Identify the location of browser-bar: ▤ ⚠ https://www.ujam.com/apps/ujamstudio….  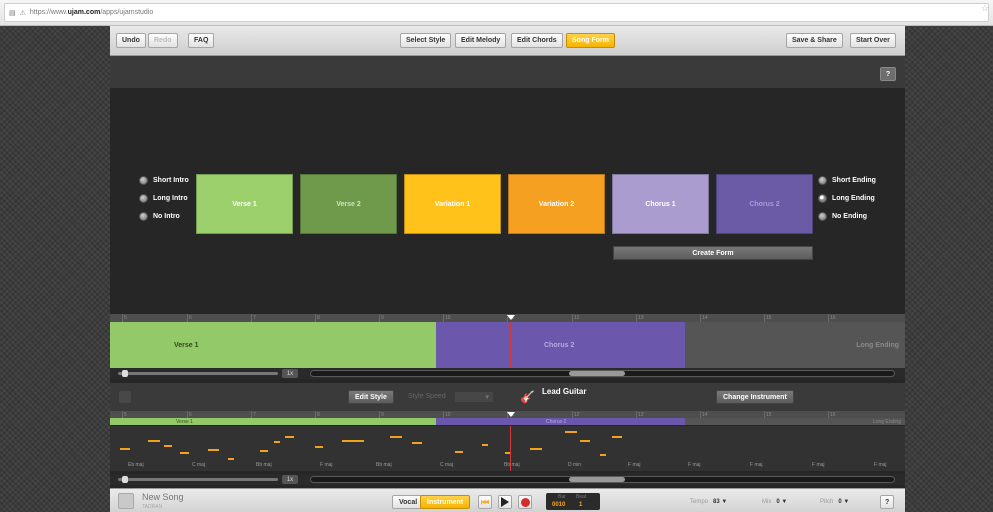
(496, 13).